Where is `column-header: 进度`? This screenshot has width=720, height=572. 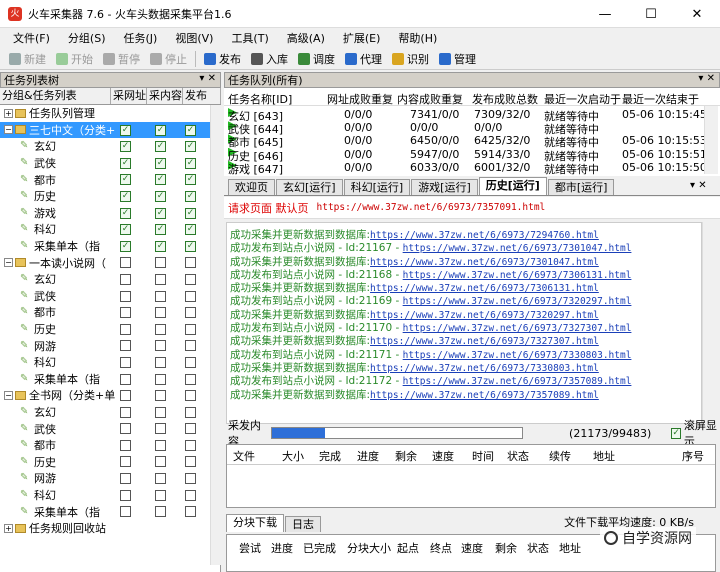
column-header: 进度 is located at coordinates (282, 548).